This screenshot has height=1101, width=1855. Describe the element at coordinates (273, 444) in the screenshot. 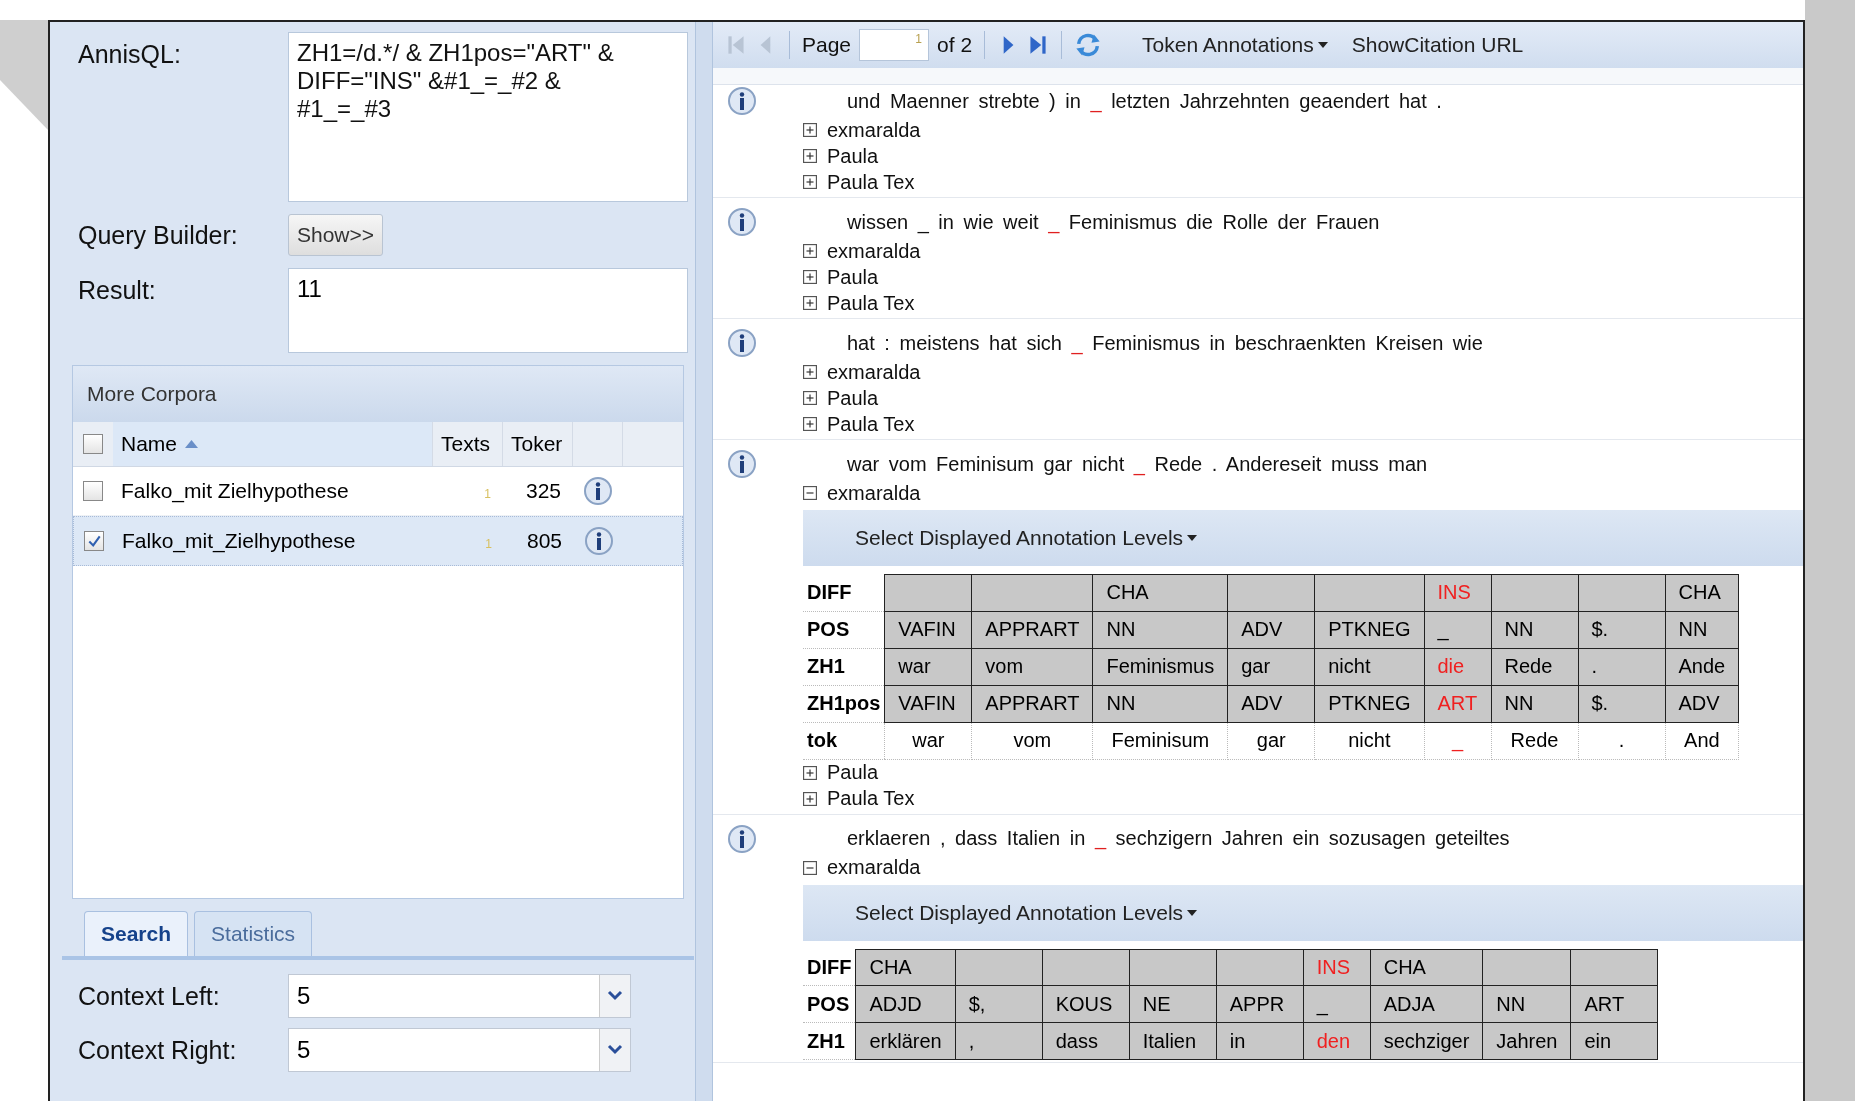

I see `column-header: Name` at that location.